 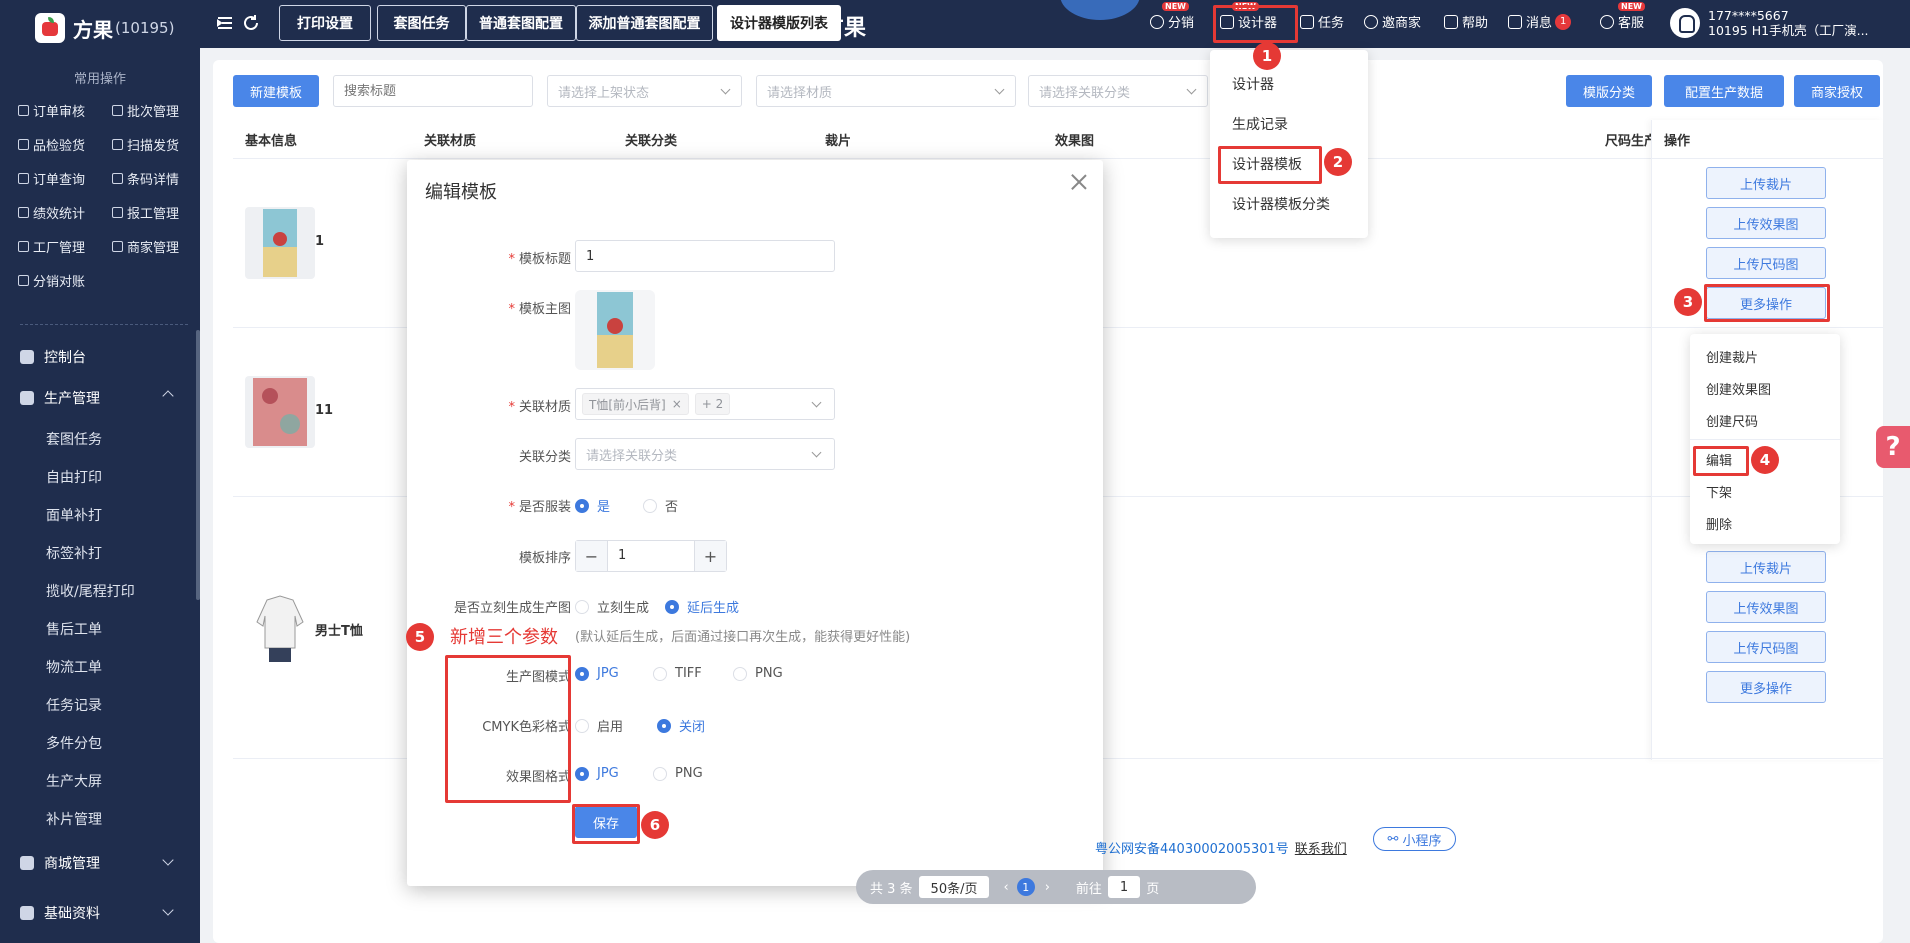 What do you see at coordinates (758, 673) in the screenshot?
I see `radio-prod-png: PNG` at bounding box center [758, 673].